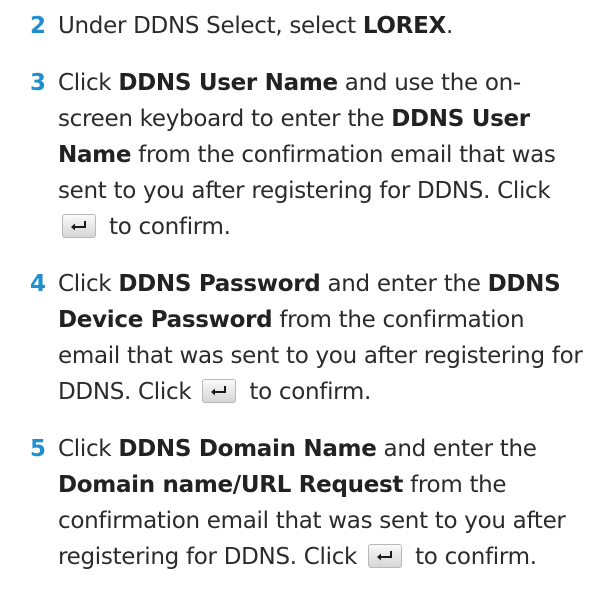 This screenshot has width=607, height=605. What do you see at coordinates (255, 26) in the screenshot?
I see `step-text: Under DDNS Select, select LOREX.` at bounding box center [255, 26].